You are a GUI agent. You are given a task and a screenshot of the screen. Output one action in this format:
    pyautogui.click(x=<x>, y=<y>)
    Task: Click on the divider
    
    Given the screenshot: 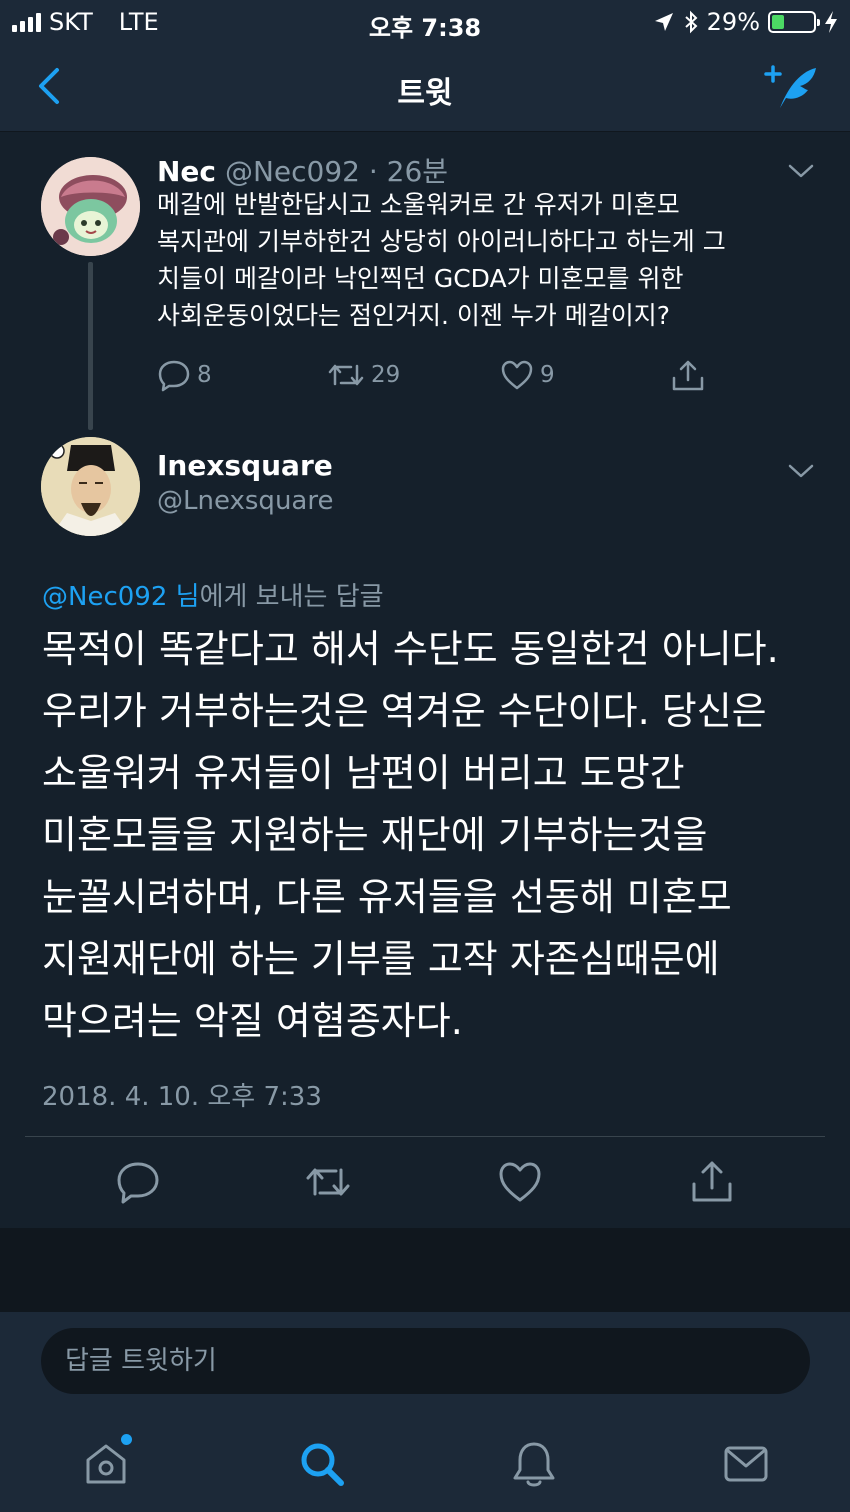 What is the action you would take?
    pyautogui.click(x=425, y=1136)
    